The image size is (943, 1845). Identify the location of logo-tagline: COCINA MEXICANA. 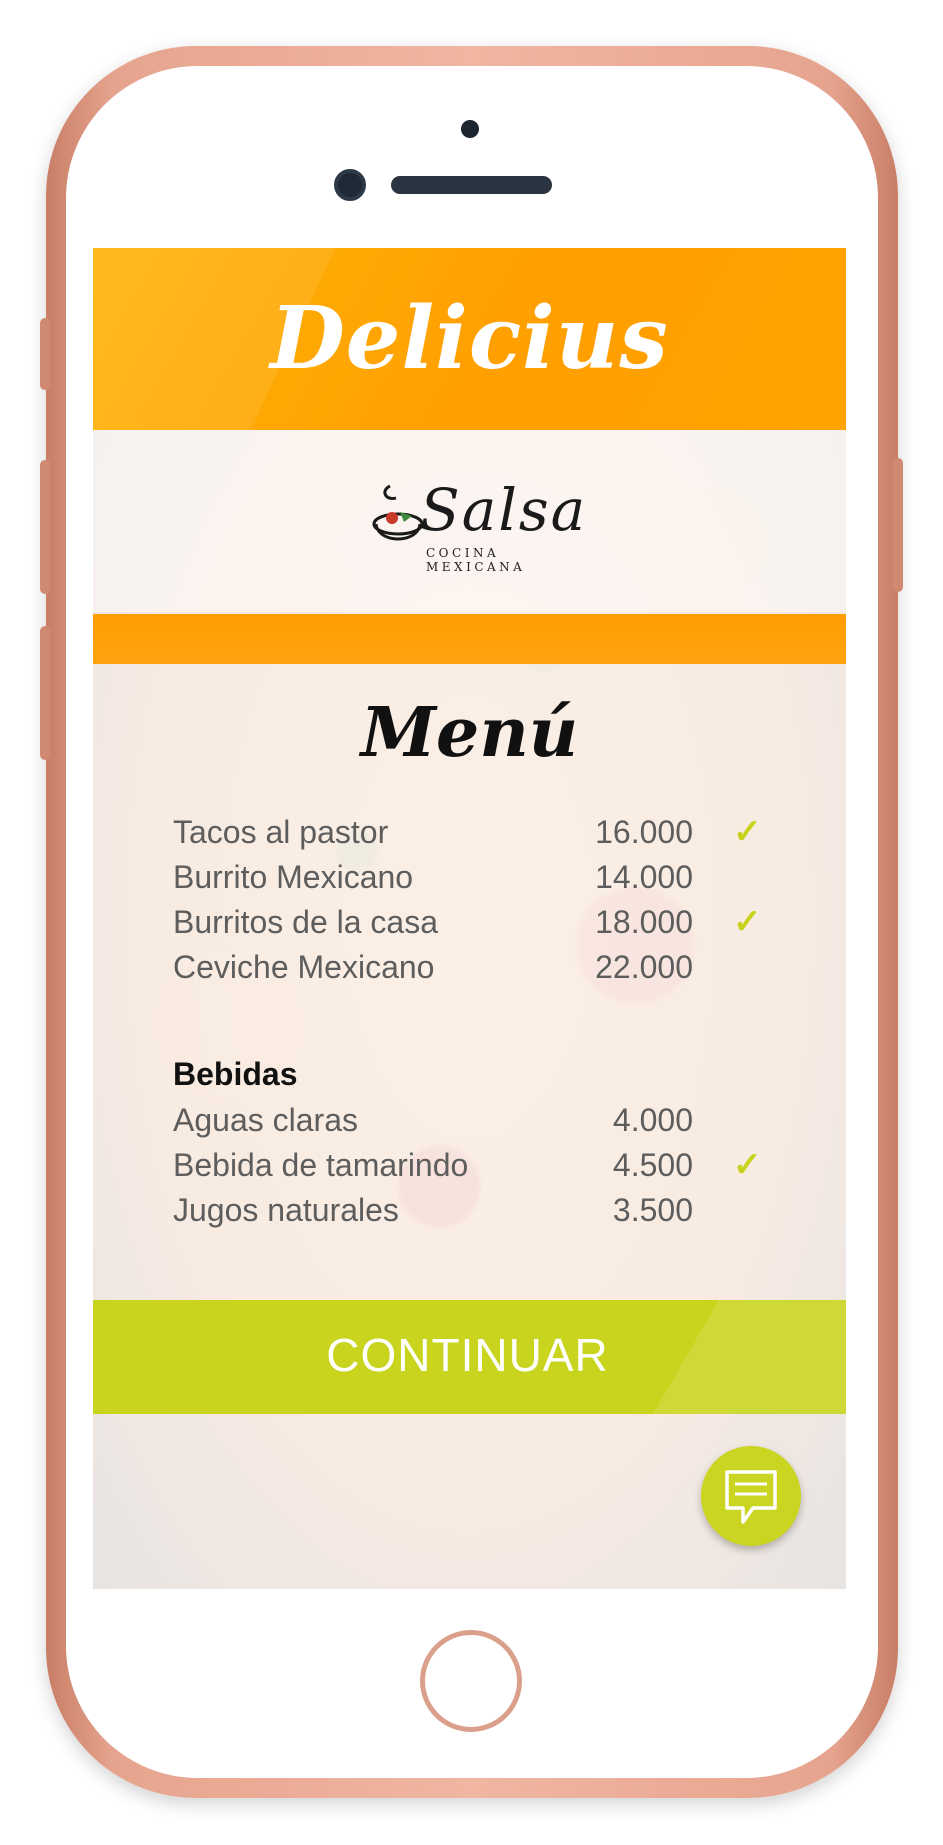
(476, 560).